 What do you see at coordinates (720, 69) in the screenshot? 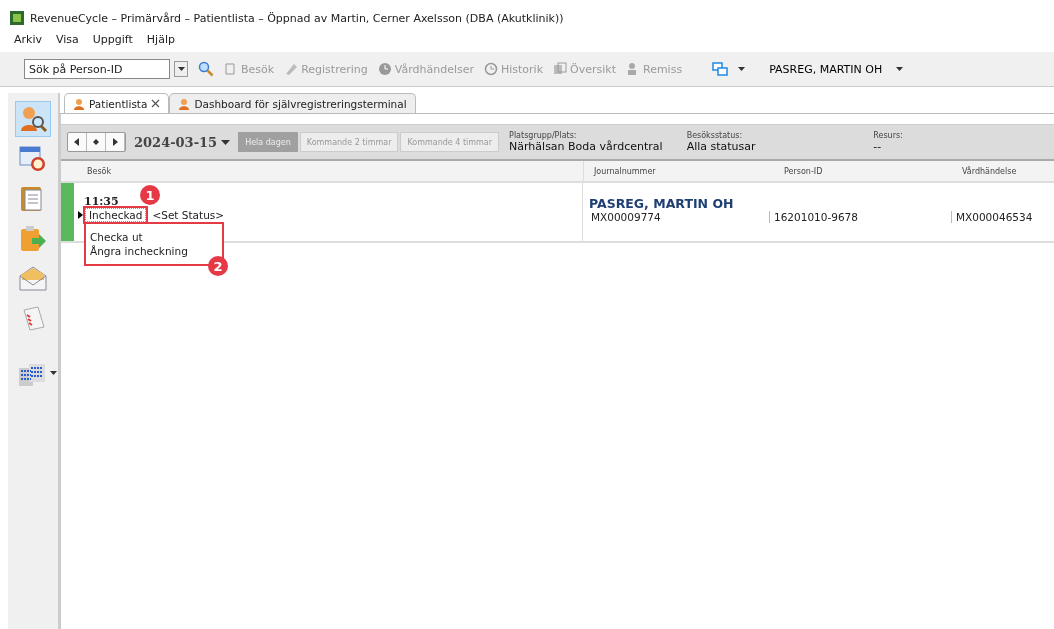
I see `windows-icon` at bounding box center [720, 69].